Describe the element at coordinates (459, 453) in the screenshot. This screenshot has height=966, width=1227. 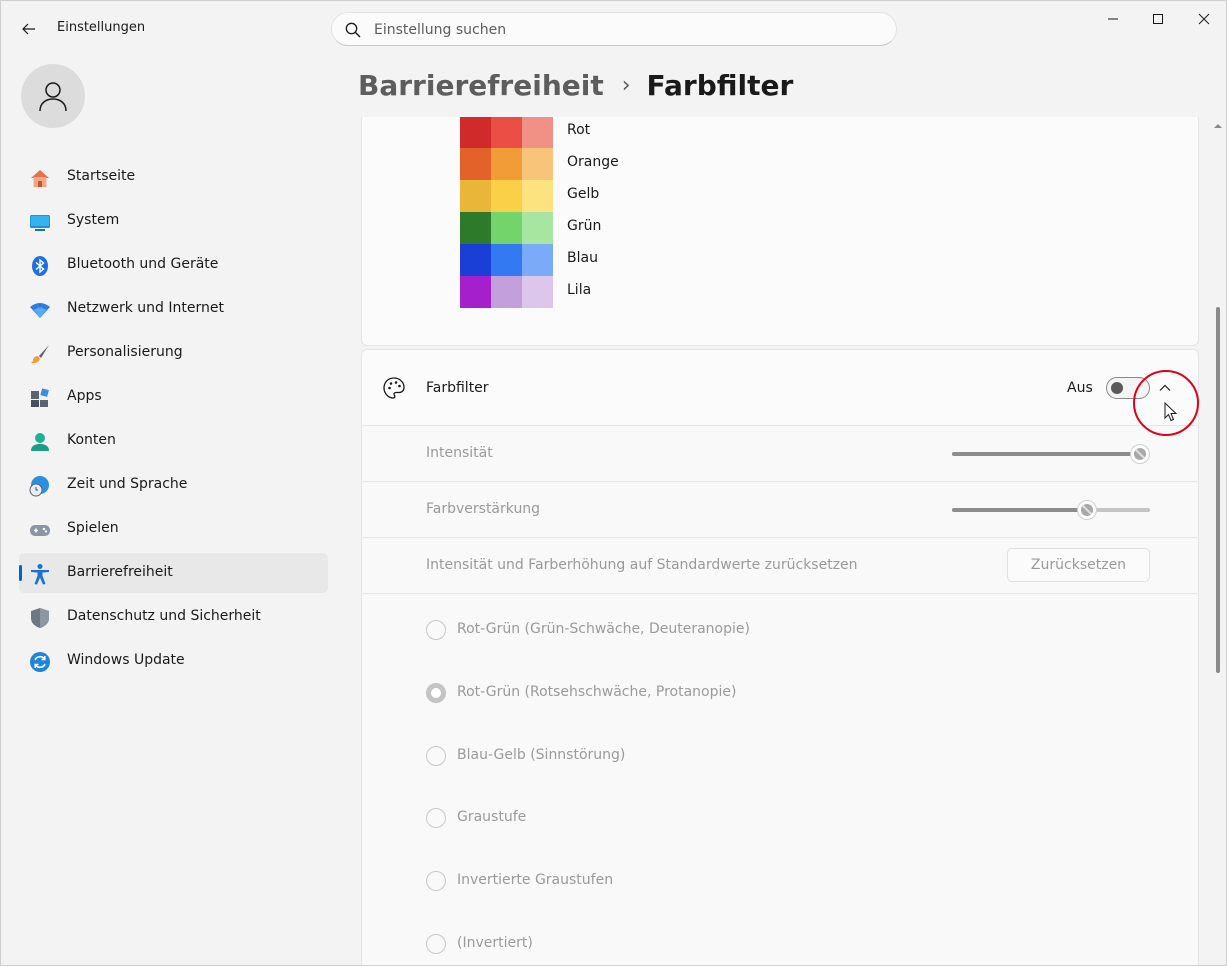
I see `intensity-label: Intensität` at that location.